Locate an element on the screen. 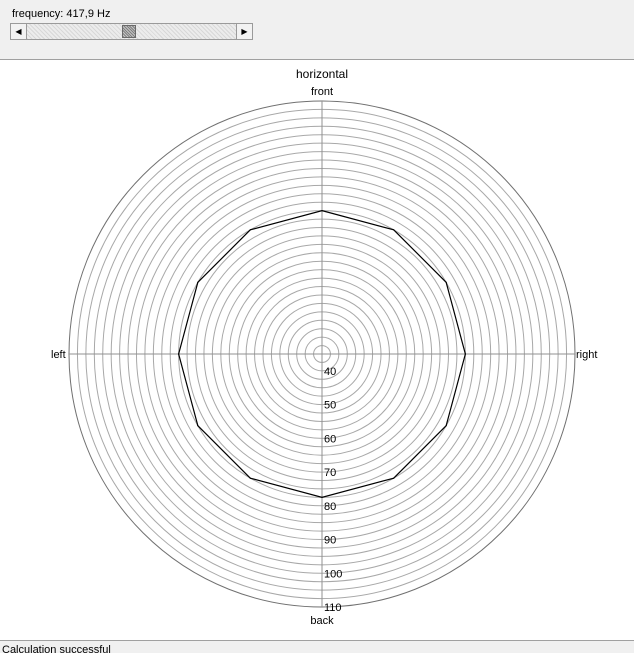 This screenshot has width=634, height=653. scroll-left-button: ◀ is located at coordinates (19, 31).